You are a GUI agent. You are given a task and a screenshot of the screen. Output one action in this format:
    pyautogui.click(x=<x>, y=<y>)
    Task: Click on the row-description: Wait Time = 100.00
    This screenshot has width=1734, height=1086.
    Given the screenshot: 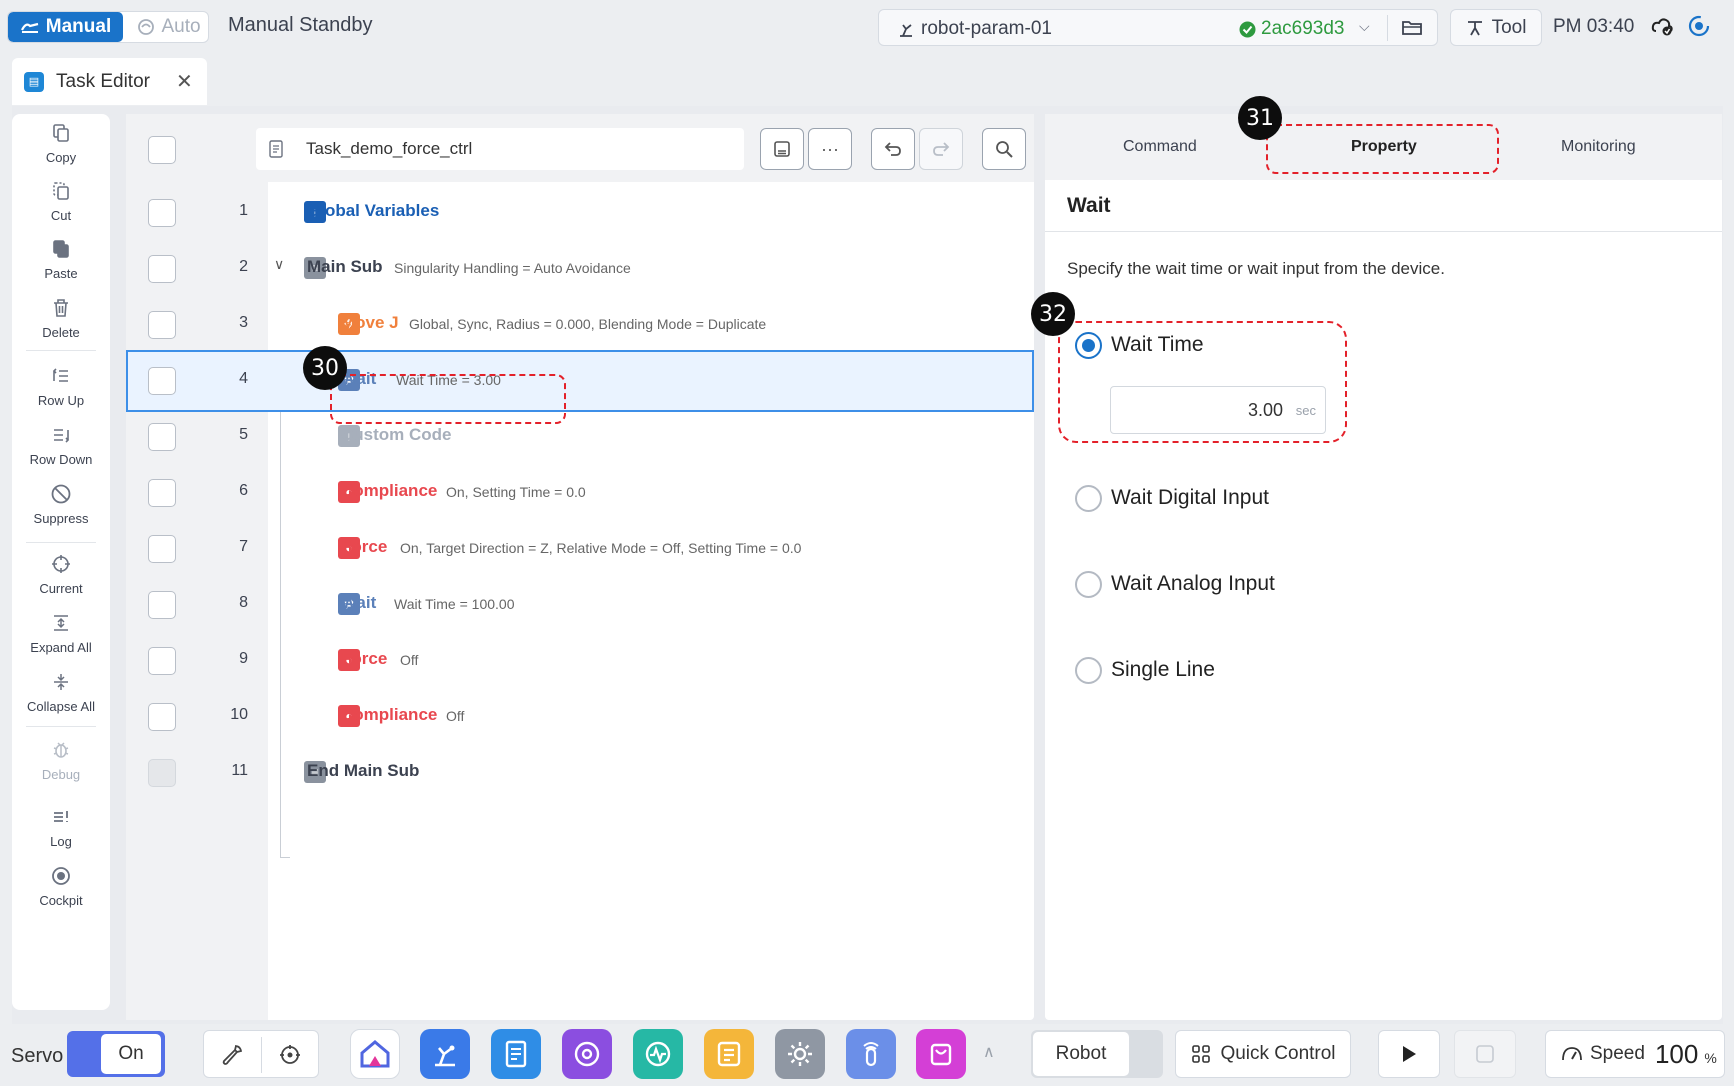 What is the action you would take?
    pyautogui.click(x=454, y=604)
    